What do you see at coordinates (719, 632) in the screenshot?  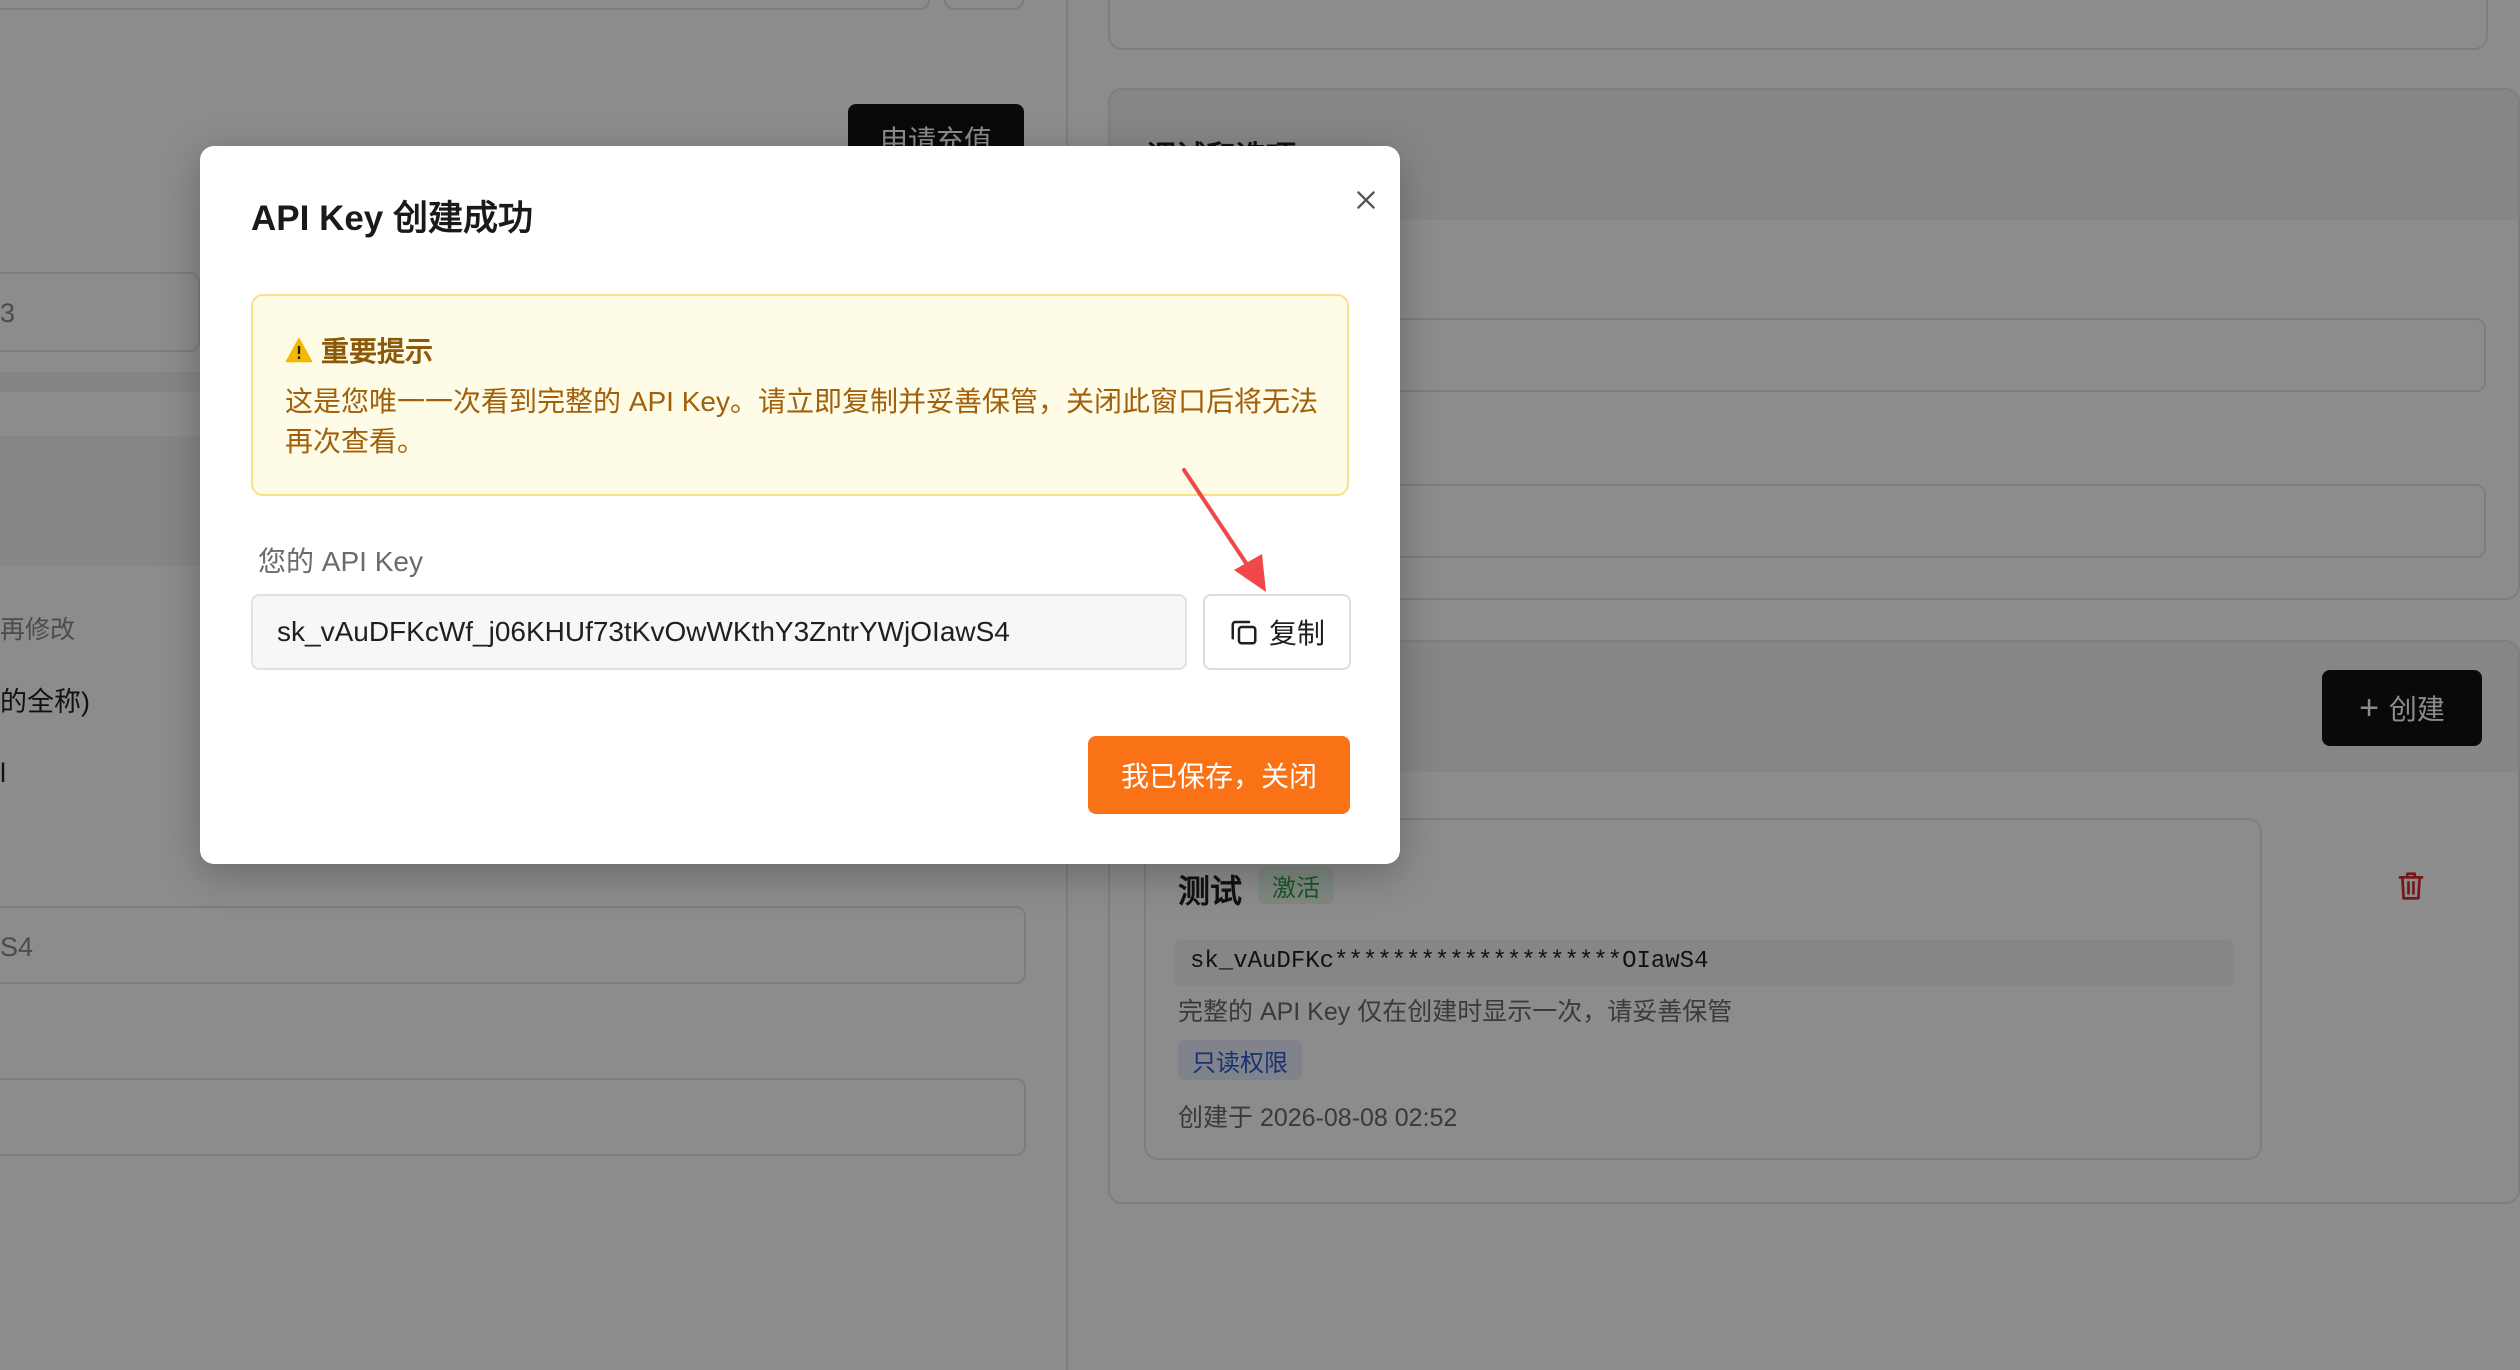 I see `api-key-field` at bounding box center [719, 632].